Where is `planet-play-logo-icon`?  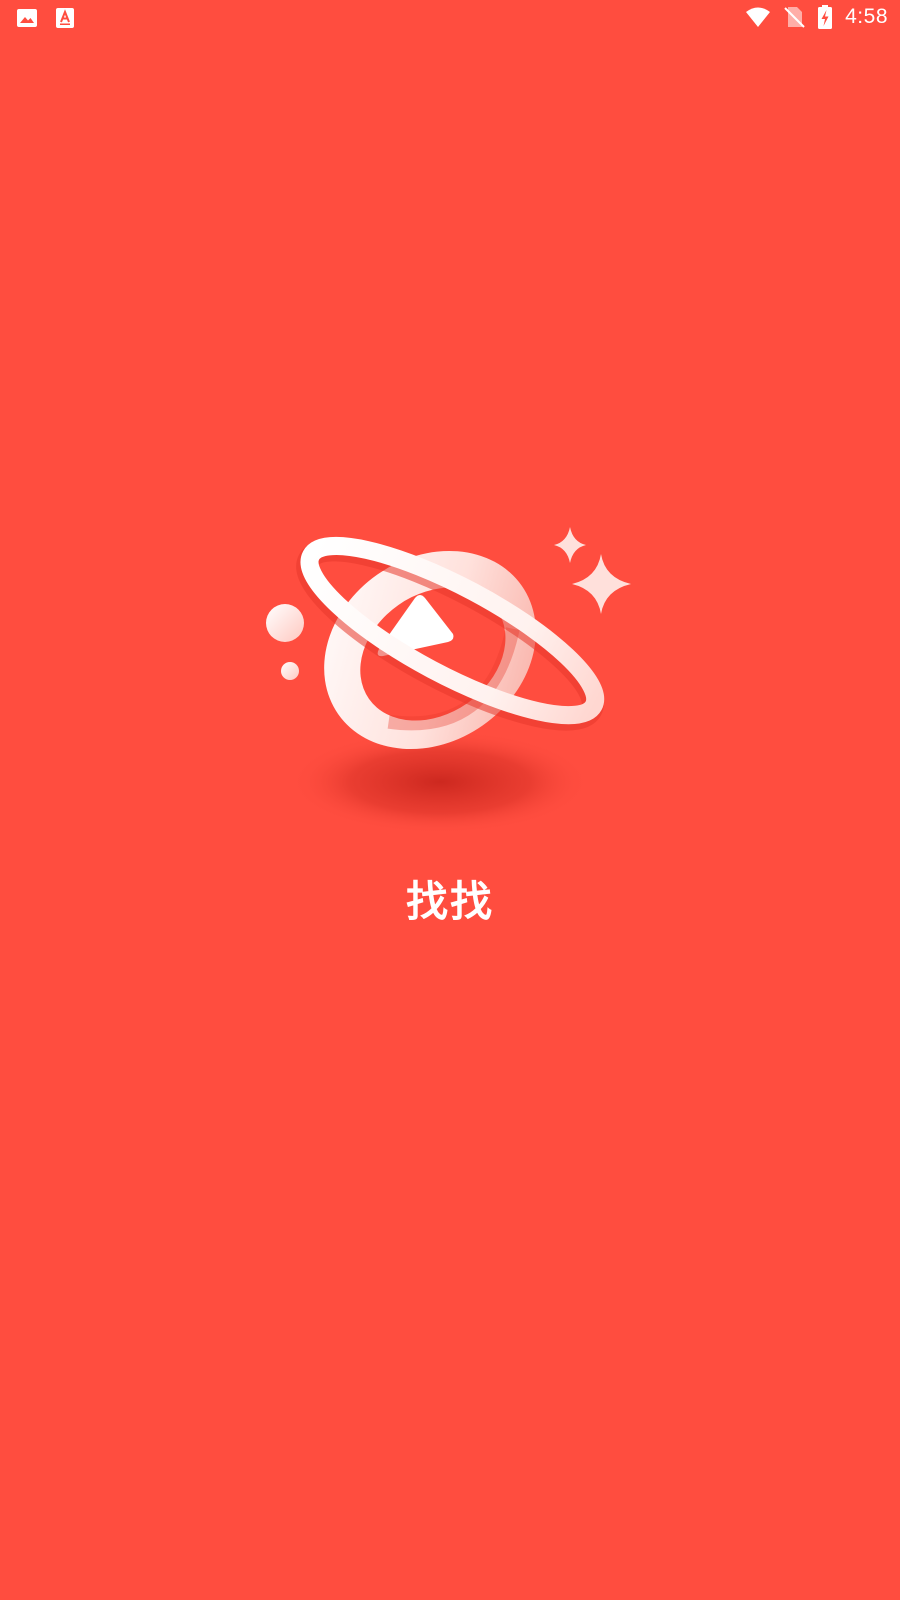 planet-play-logo-icon is located at coordinates (448, 680).